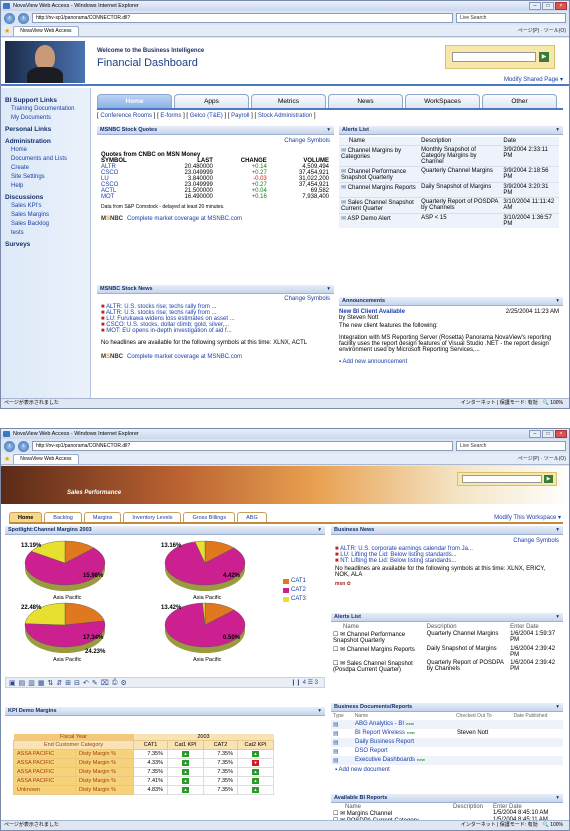 The image size is (570, 831). I want to click on sidebar-item: Documents and Lists, so click(46, 159).